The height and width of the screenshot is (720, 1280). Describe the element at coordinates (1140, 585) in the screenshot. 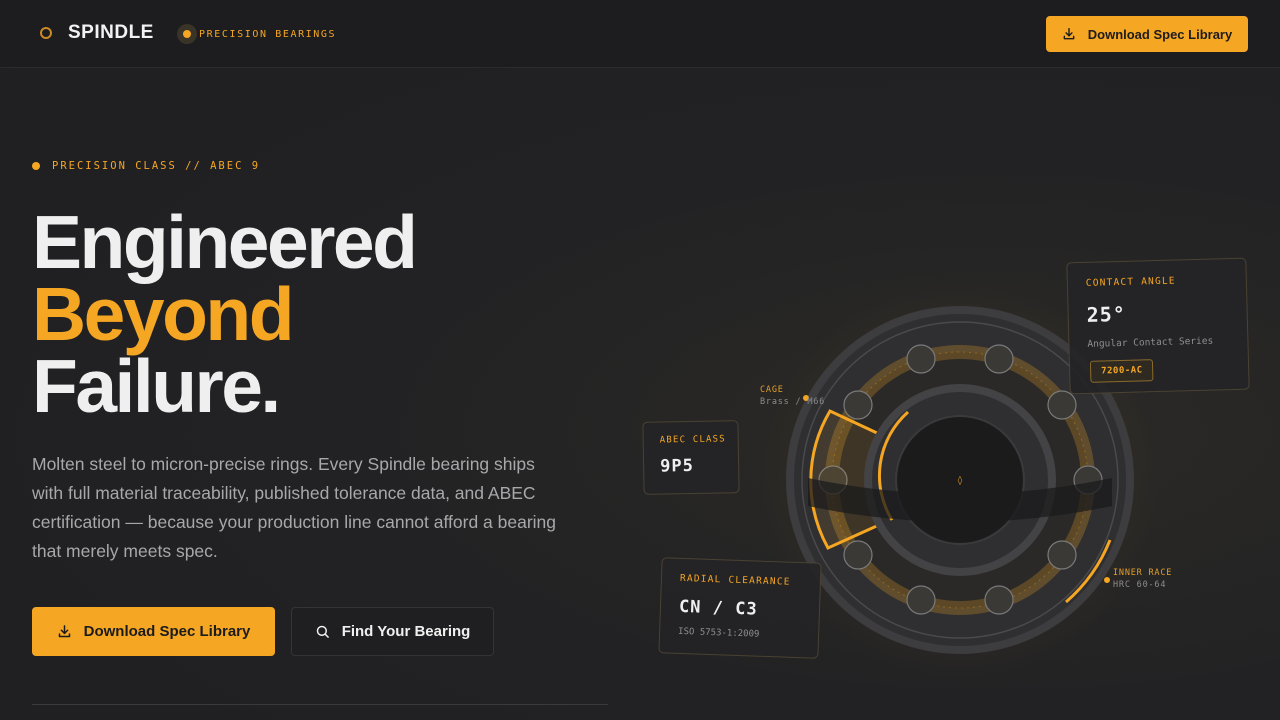

I see `inner-race-note: HRC 60-64` at that location.